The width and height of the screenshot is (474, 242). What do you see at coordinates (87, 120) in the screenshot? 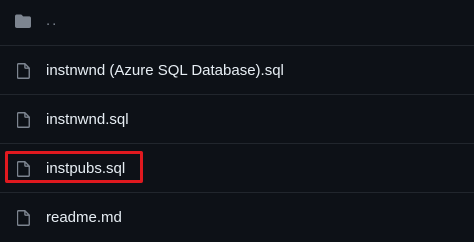
I see `file-link: instnwnd.sql` at bounding box center [87, 120].